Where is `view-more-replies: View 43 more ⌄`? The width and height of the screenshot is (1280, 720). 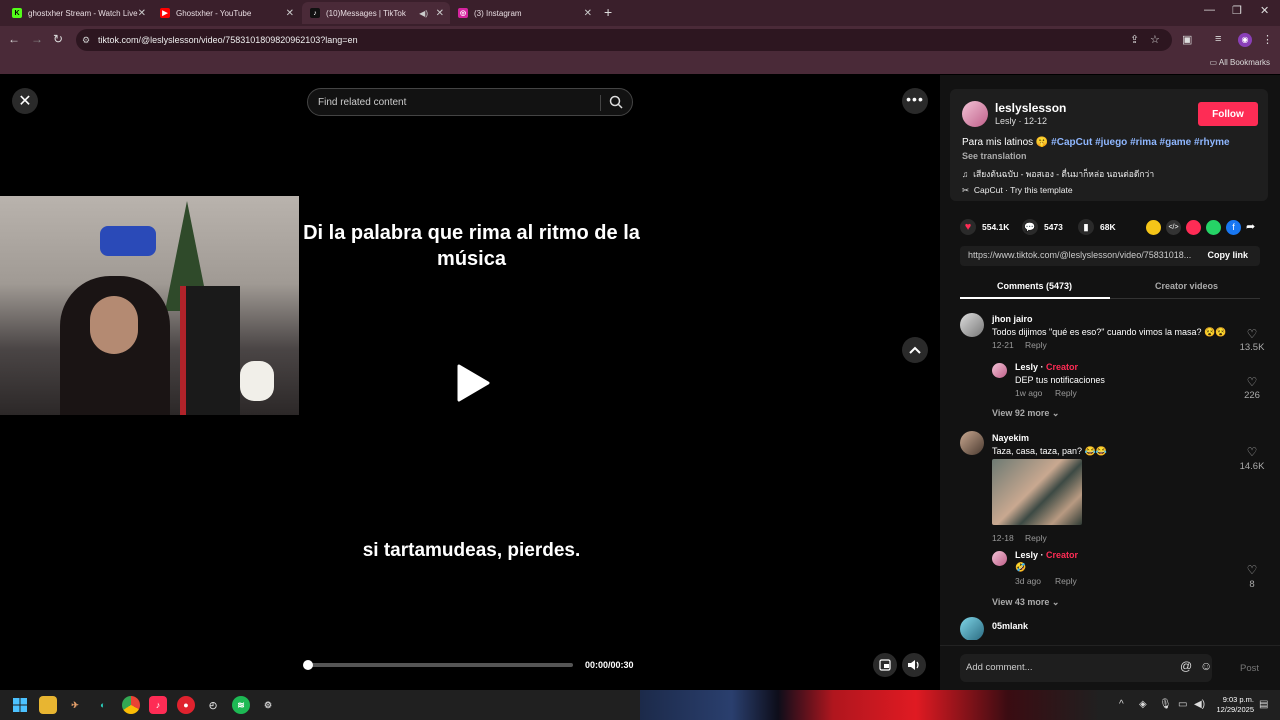 view-more-replies: View 43 more ⌄ is located at coordinates (1025, 602).